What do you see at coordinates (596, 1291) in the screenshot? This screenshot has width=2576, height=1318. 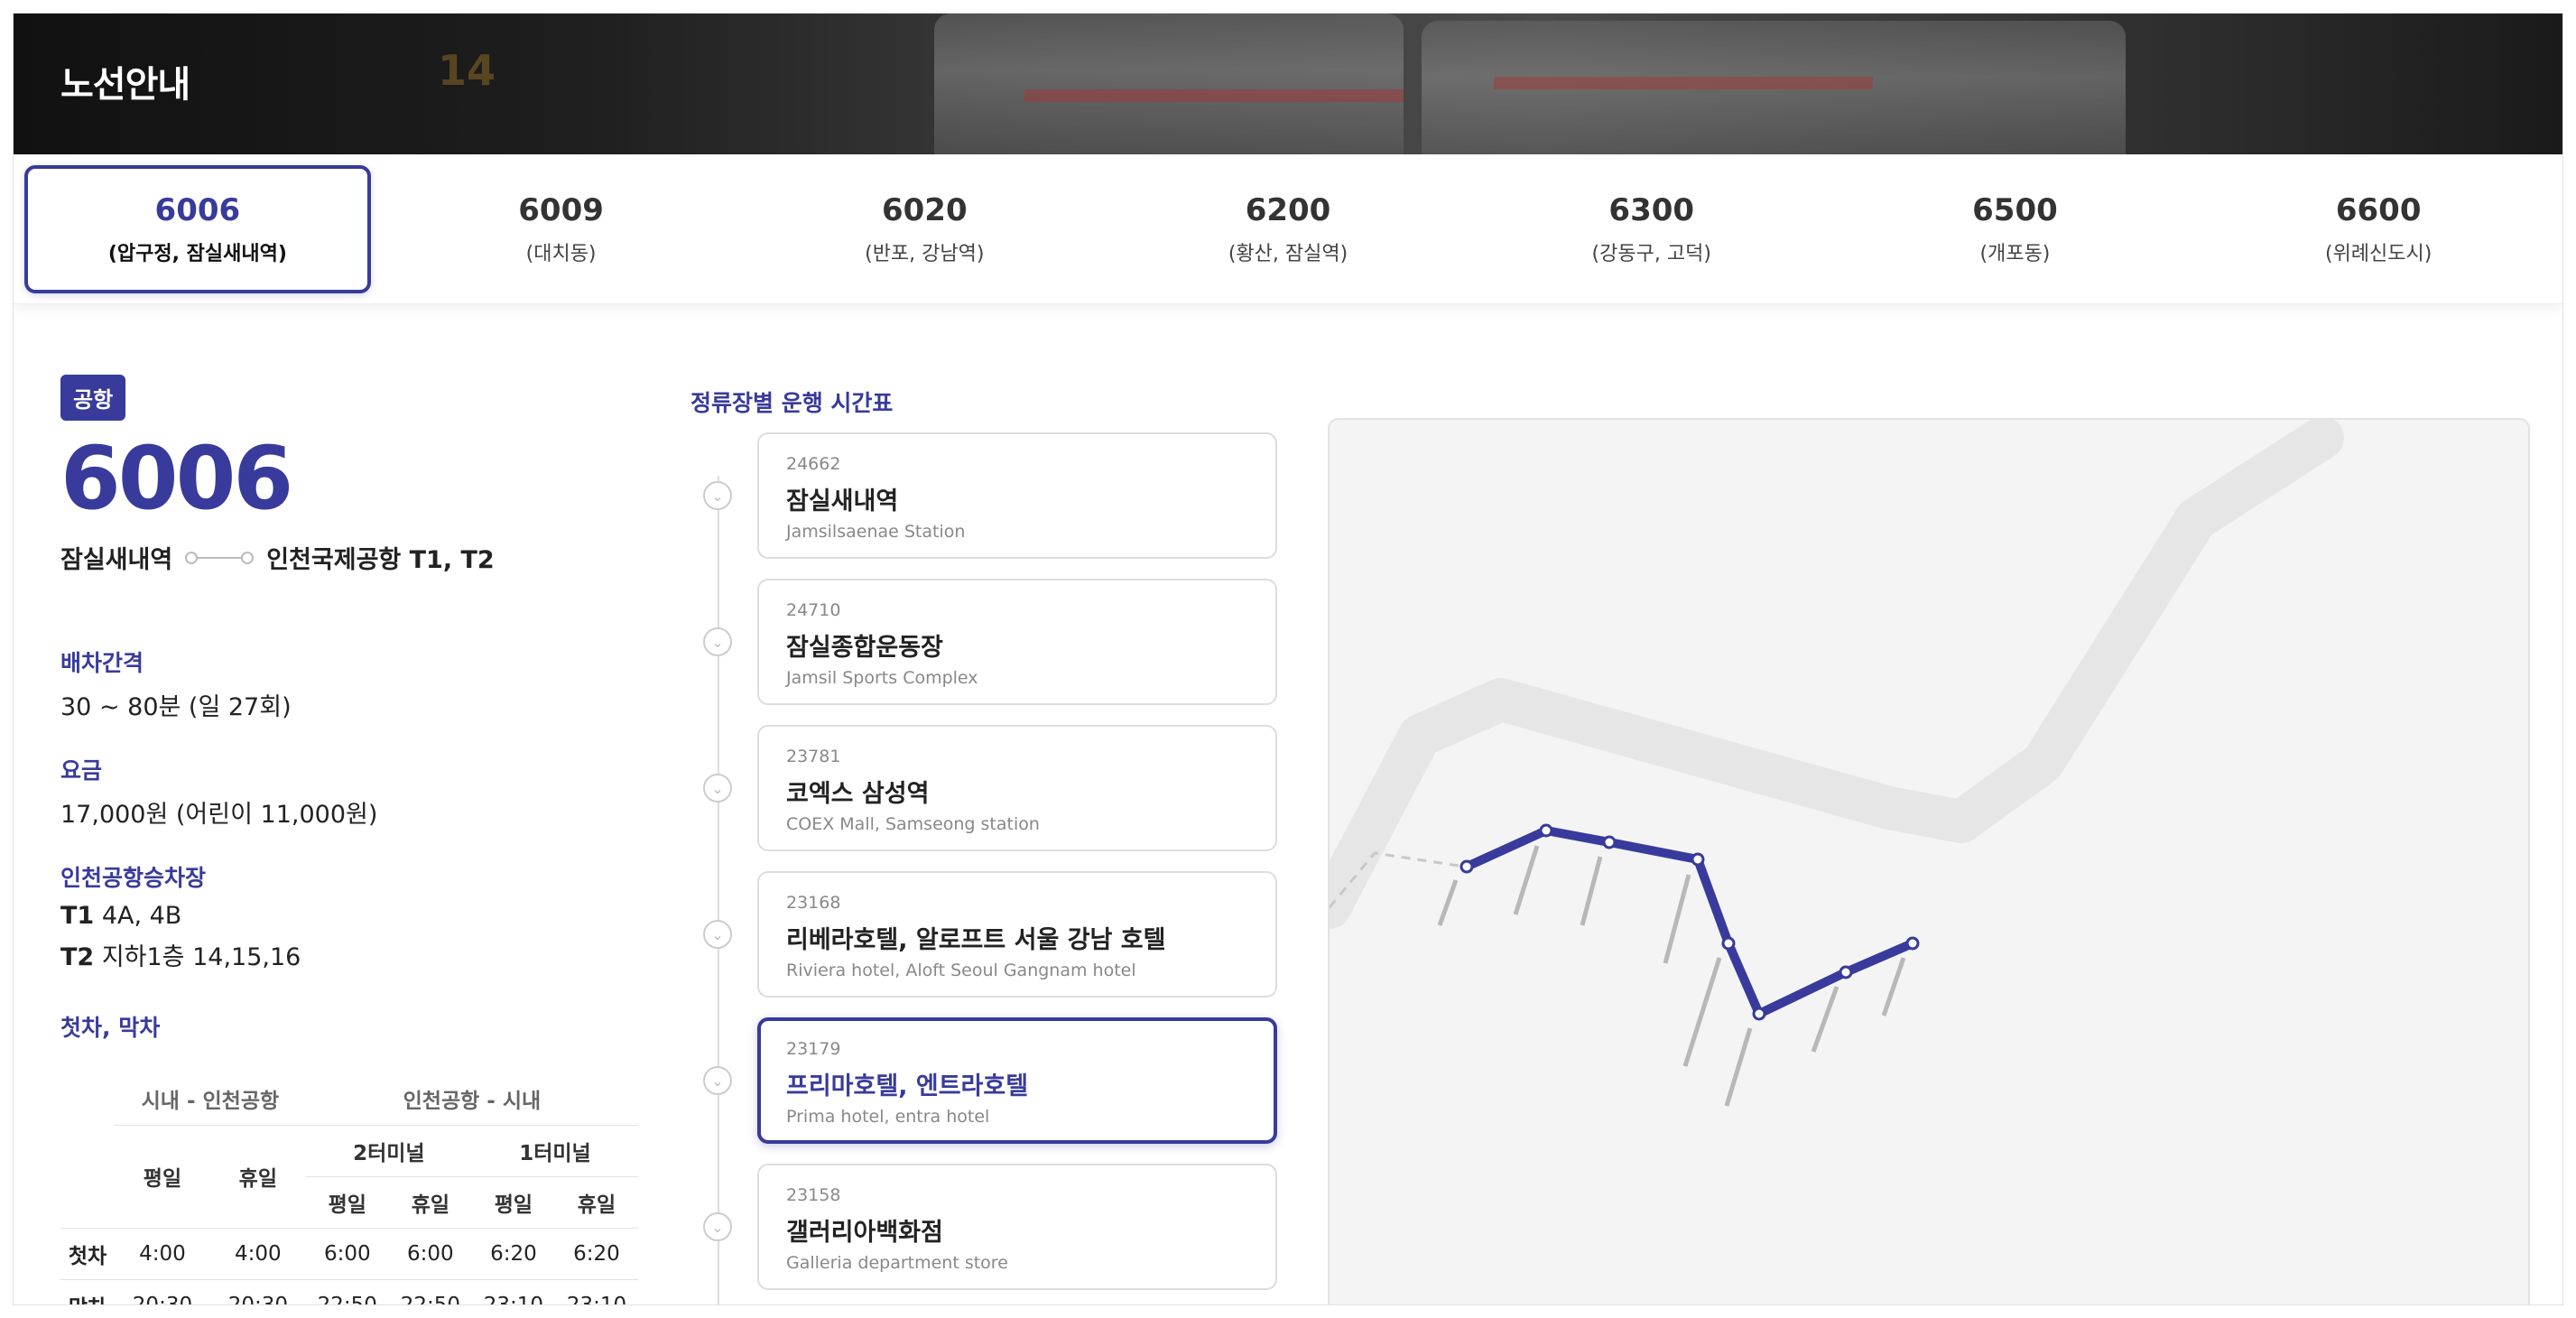 I see `table-cell: 23:10` at bounding box center [596, 1291].